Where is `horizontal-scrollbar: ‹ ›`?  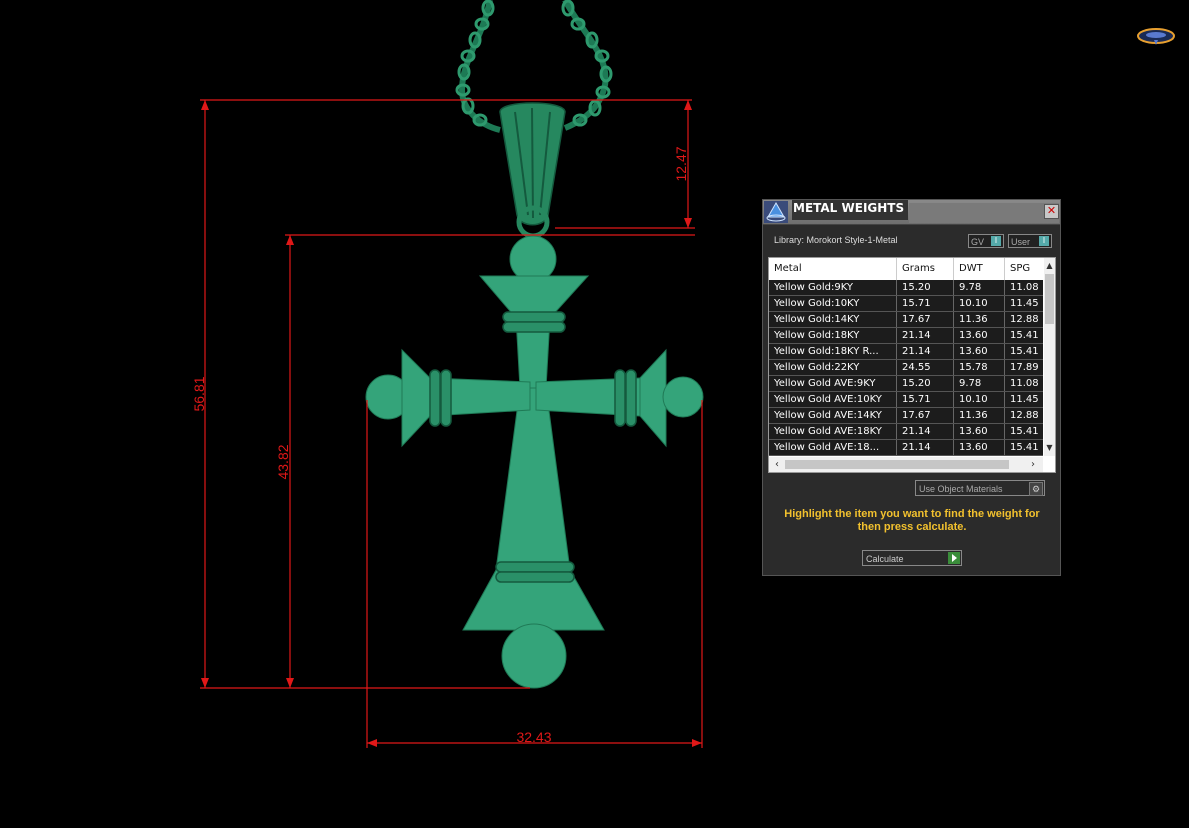 horizontal-scrollbar: ‹ › is located at coordinates (906, 464).